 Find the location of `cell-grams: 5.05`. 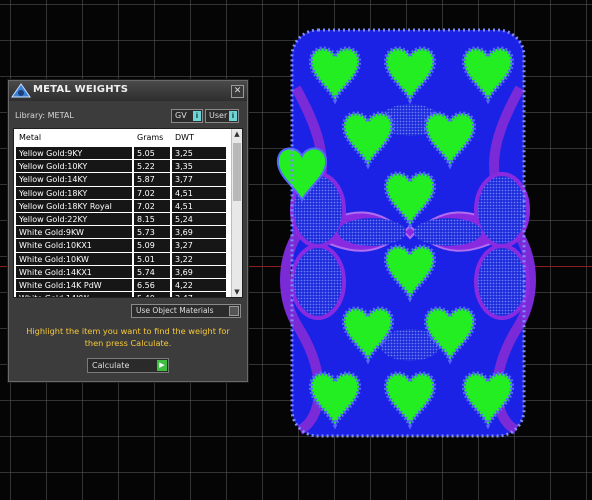

cell-grams: 5.05 is located at coordinates (152, 153).